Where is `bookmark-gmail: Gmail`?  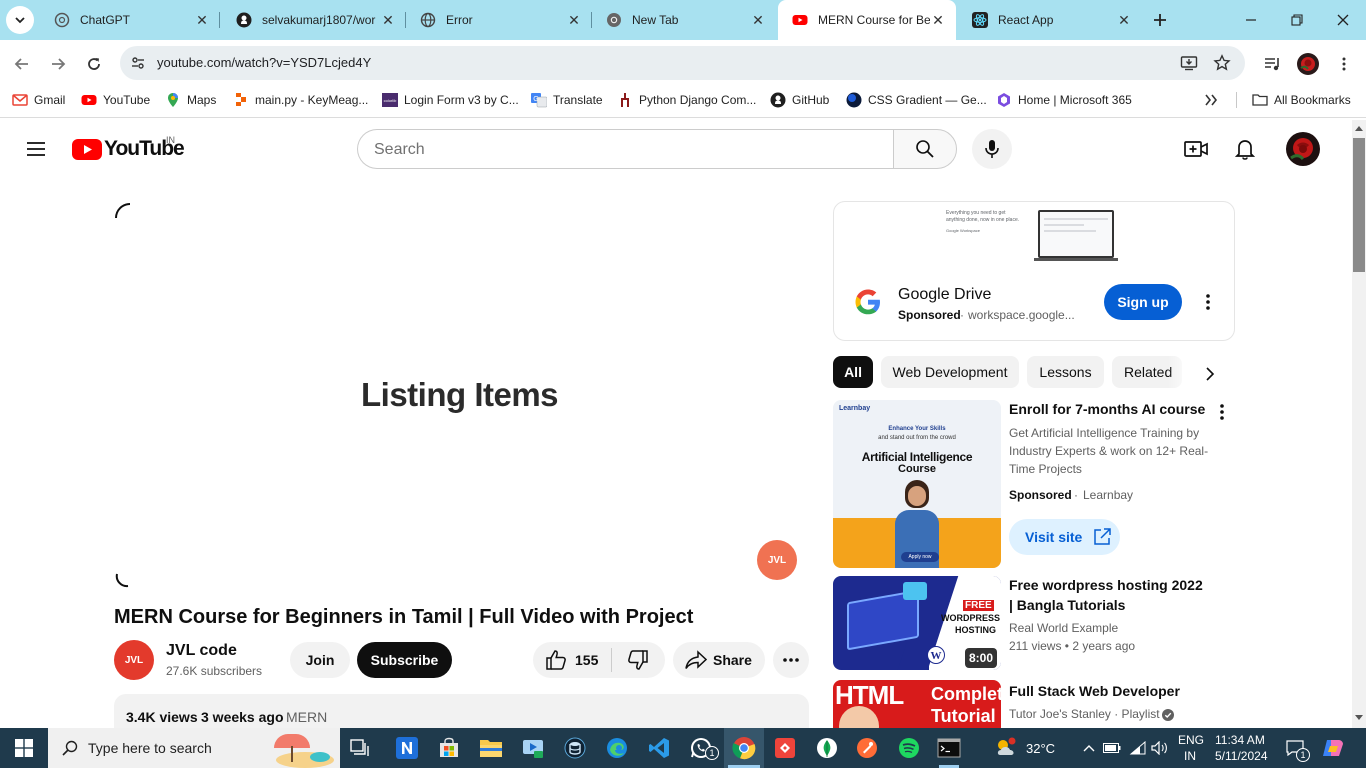
bookmark-gmail: Gmail is located at coordinates (38, 100).